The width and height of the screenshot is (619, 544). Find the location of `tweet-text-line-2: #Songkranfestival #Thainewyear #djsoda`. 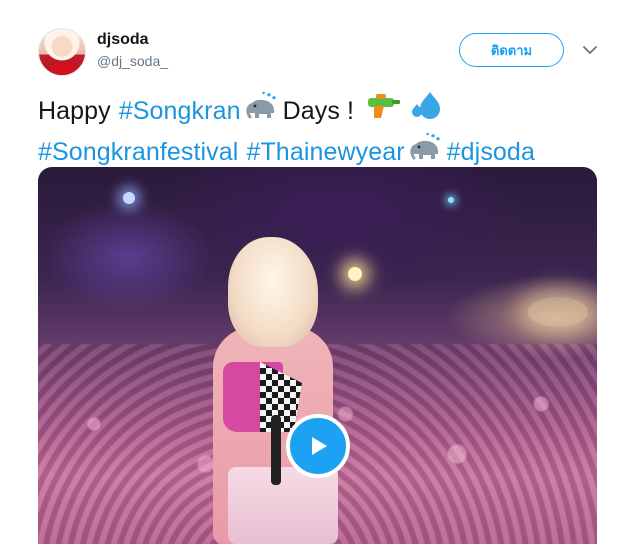

tweet-text-line-2: #Songkranfestival #Thainewyear #djsoda is located at coordinates (318, 152).